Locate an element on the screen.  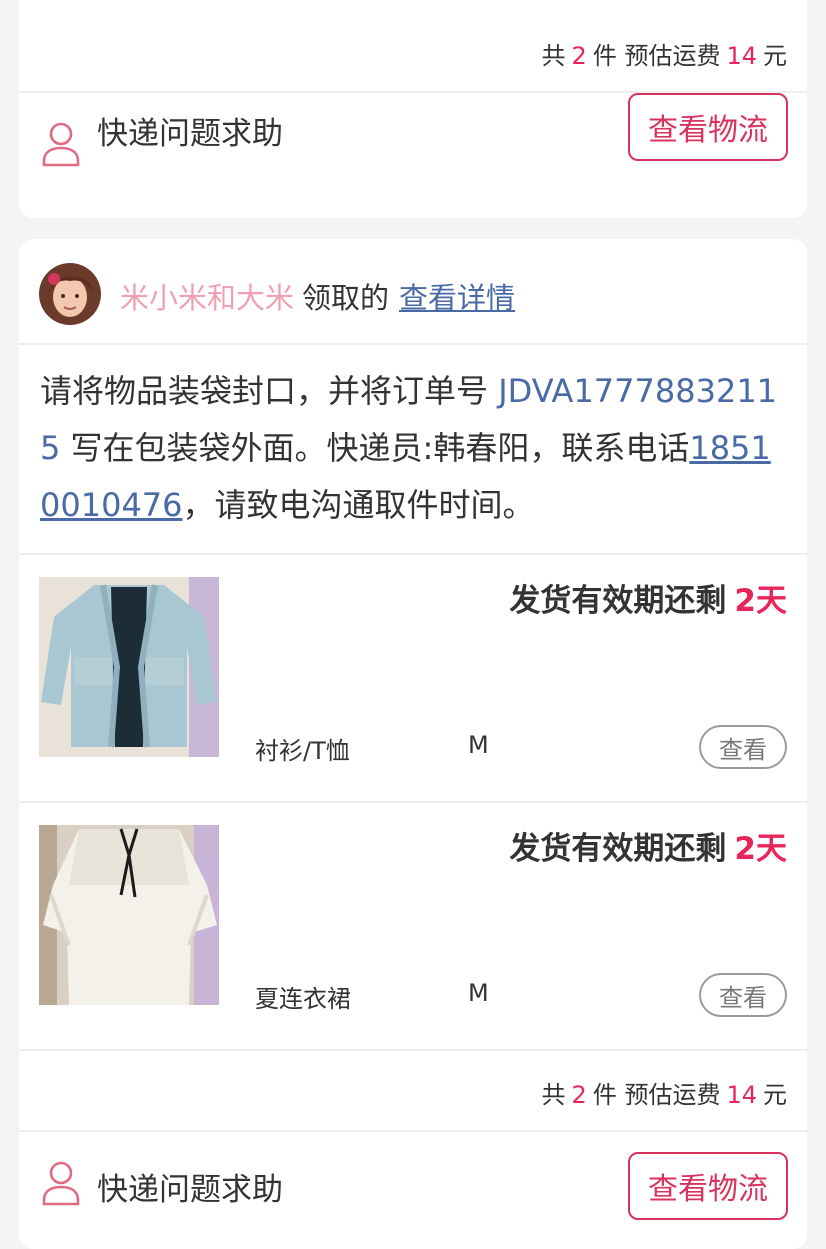
item-category: 衬衫/T恤 is located at coordinates (302, 751).